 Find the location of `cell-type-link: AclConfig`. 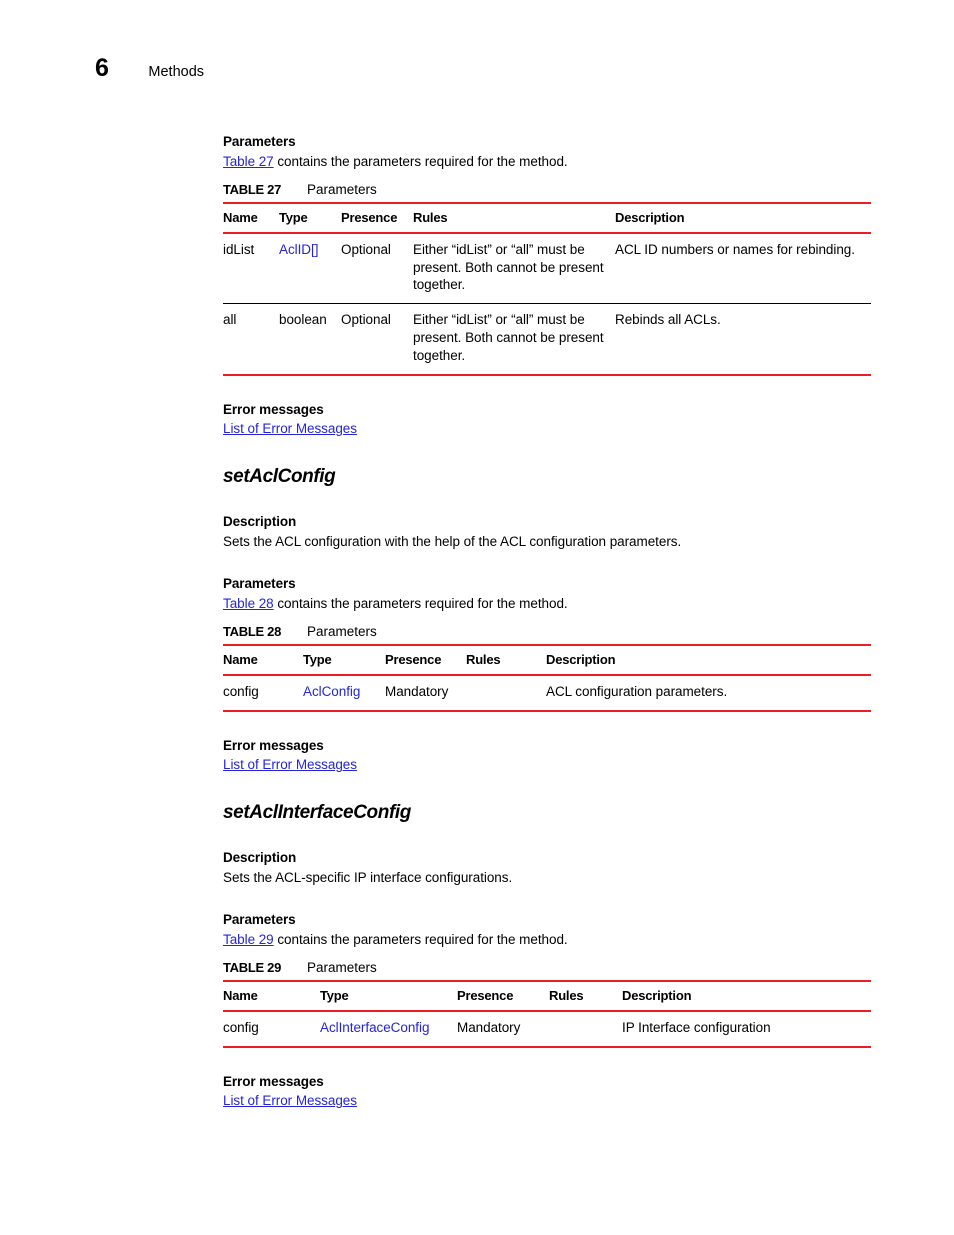

cell-type-link: AclConfig is located at coordinates (344, 693).